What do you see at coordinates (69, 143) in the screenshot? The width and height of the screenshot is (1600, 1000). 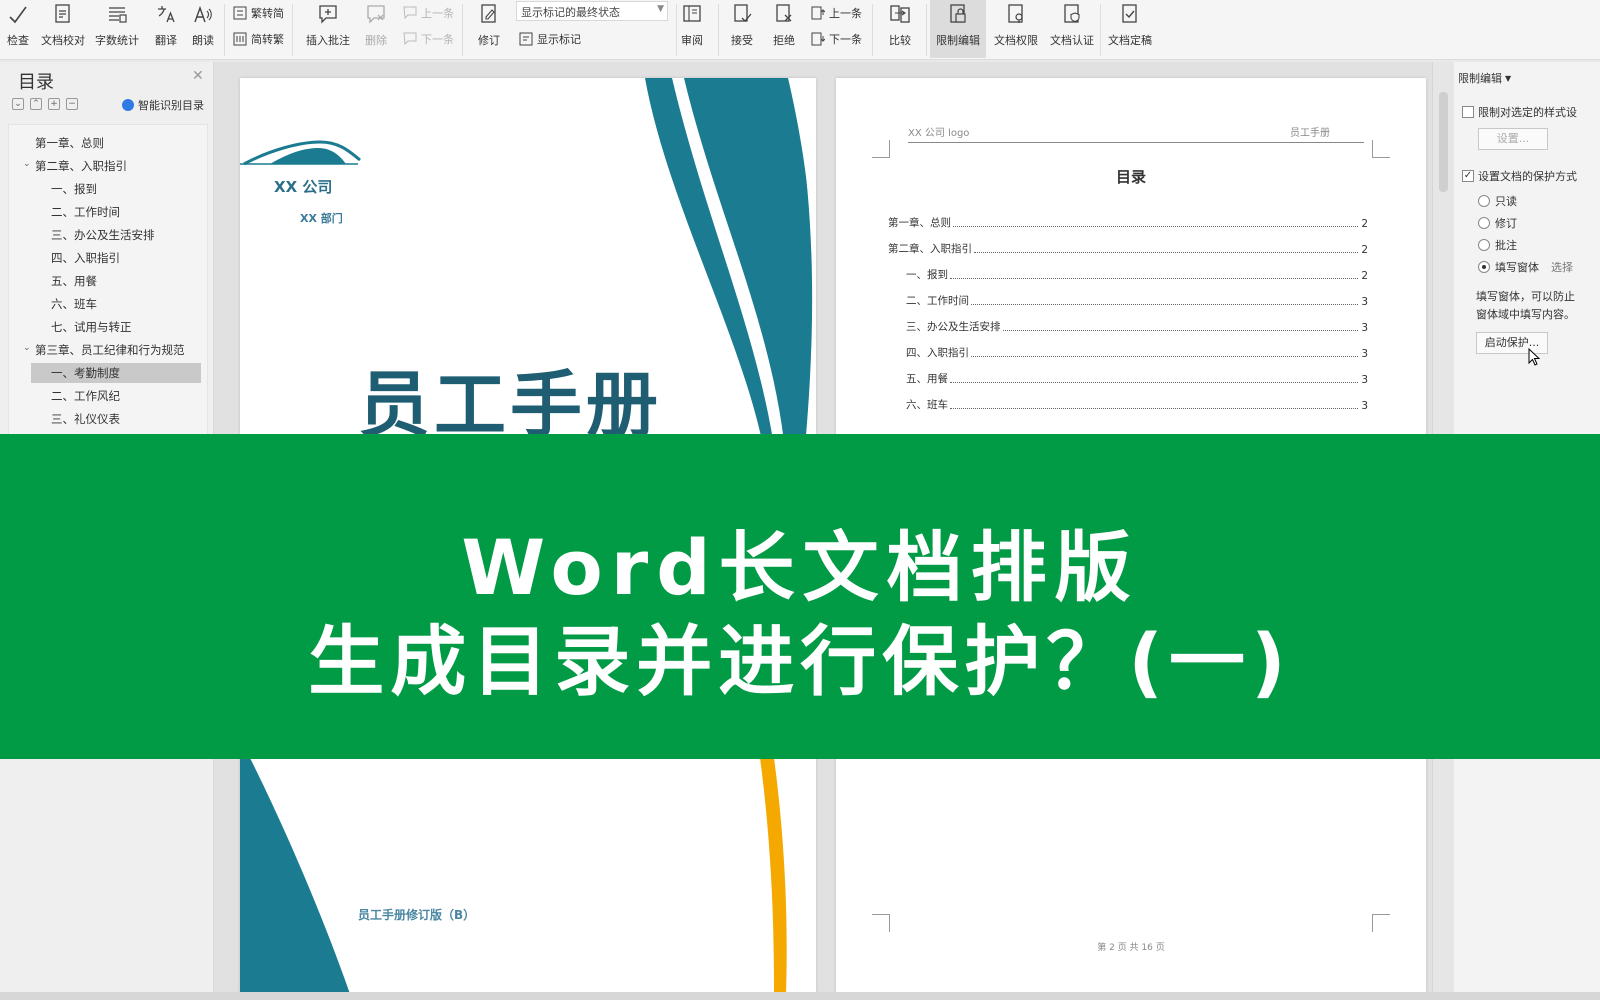 I see `toc-tree-item: 第一章、总则` at bounding box center [69, 143].